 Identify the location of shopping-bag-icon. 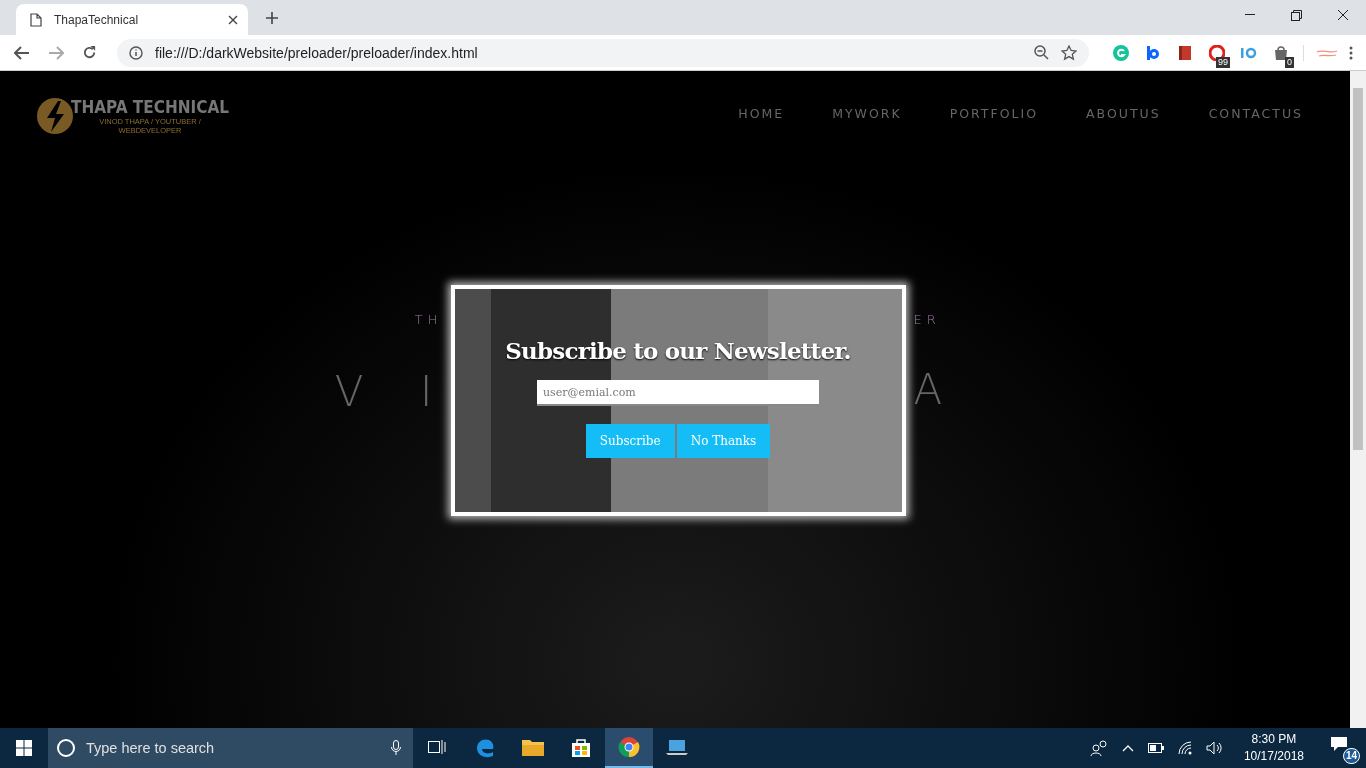
(581, 747).